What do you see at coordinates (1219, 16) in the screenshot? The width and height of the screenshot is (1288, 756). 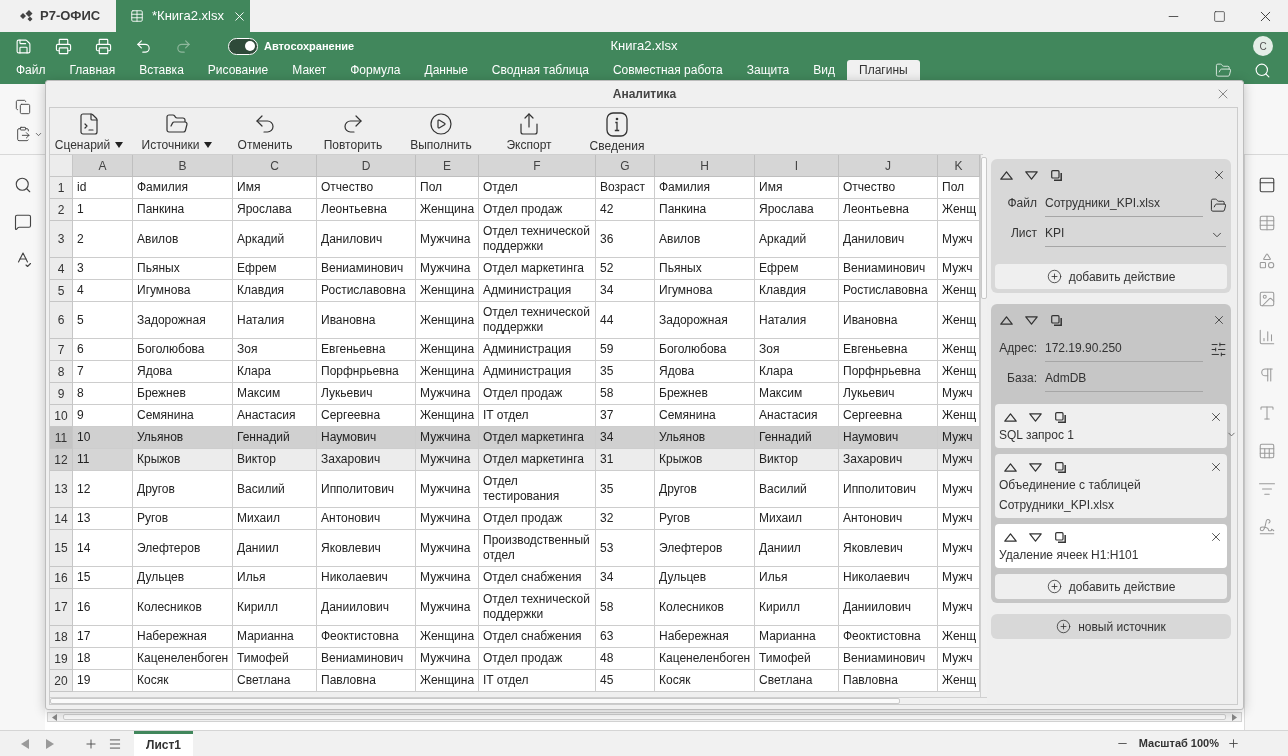 I see `maximize-icon` at bounding box center [1219, 16].